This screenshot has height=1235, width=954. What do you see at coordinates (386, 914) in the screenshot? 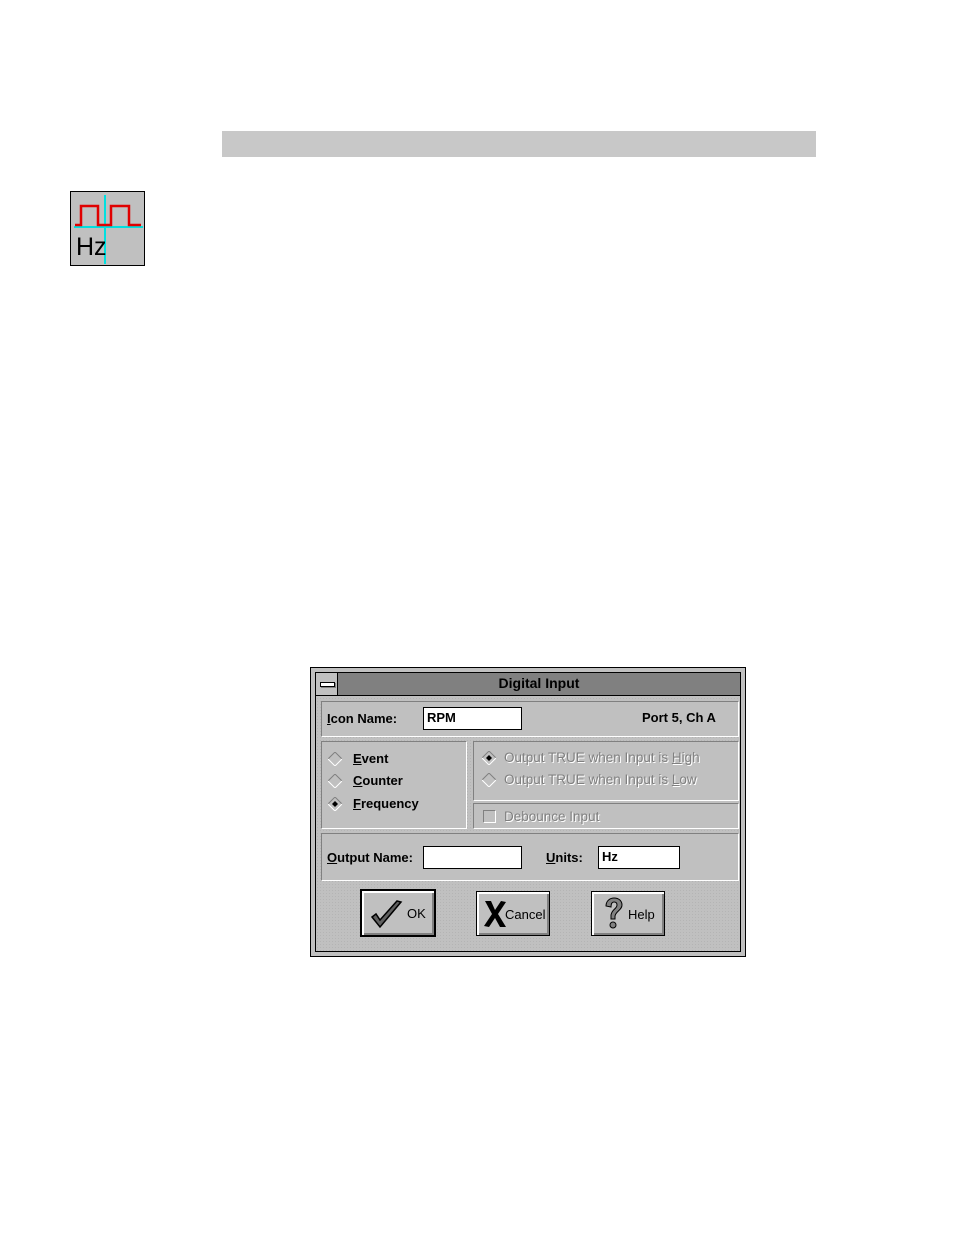
I see `checkmark-icon` at bounding box center [386, 914].